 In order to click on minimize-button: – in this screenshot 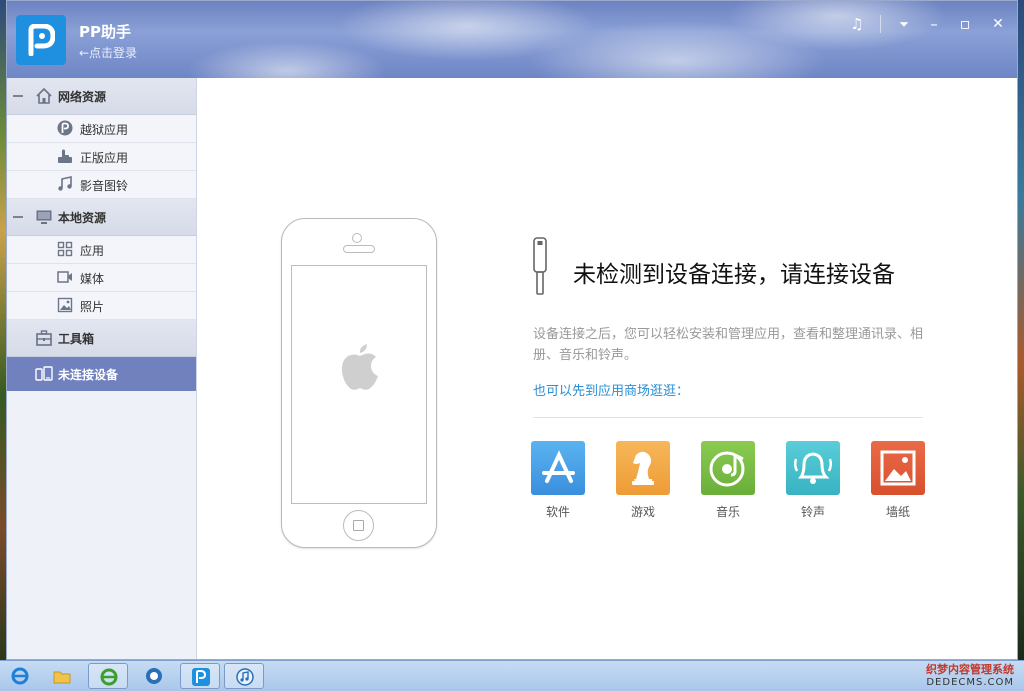, I will do `click(934, 24)`.